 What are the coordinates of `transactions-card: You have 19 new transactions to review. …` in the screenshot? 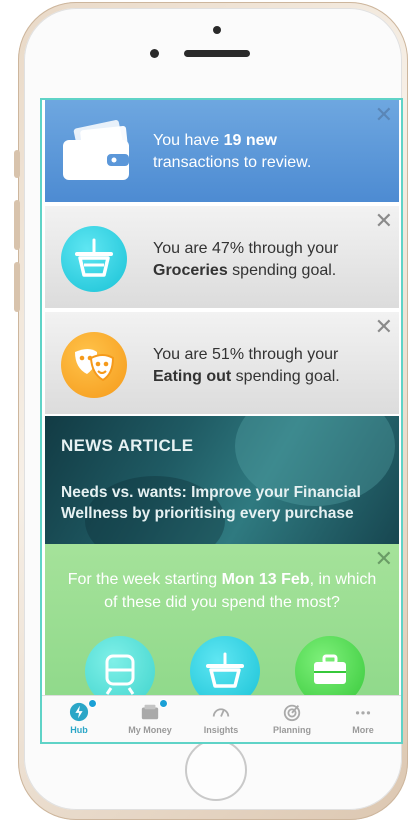 It's located at (222, 151).